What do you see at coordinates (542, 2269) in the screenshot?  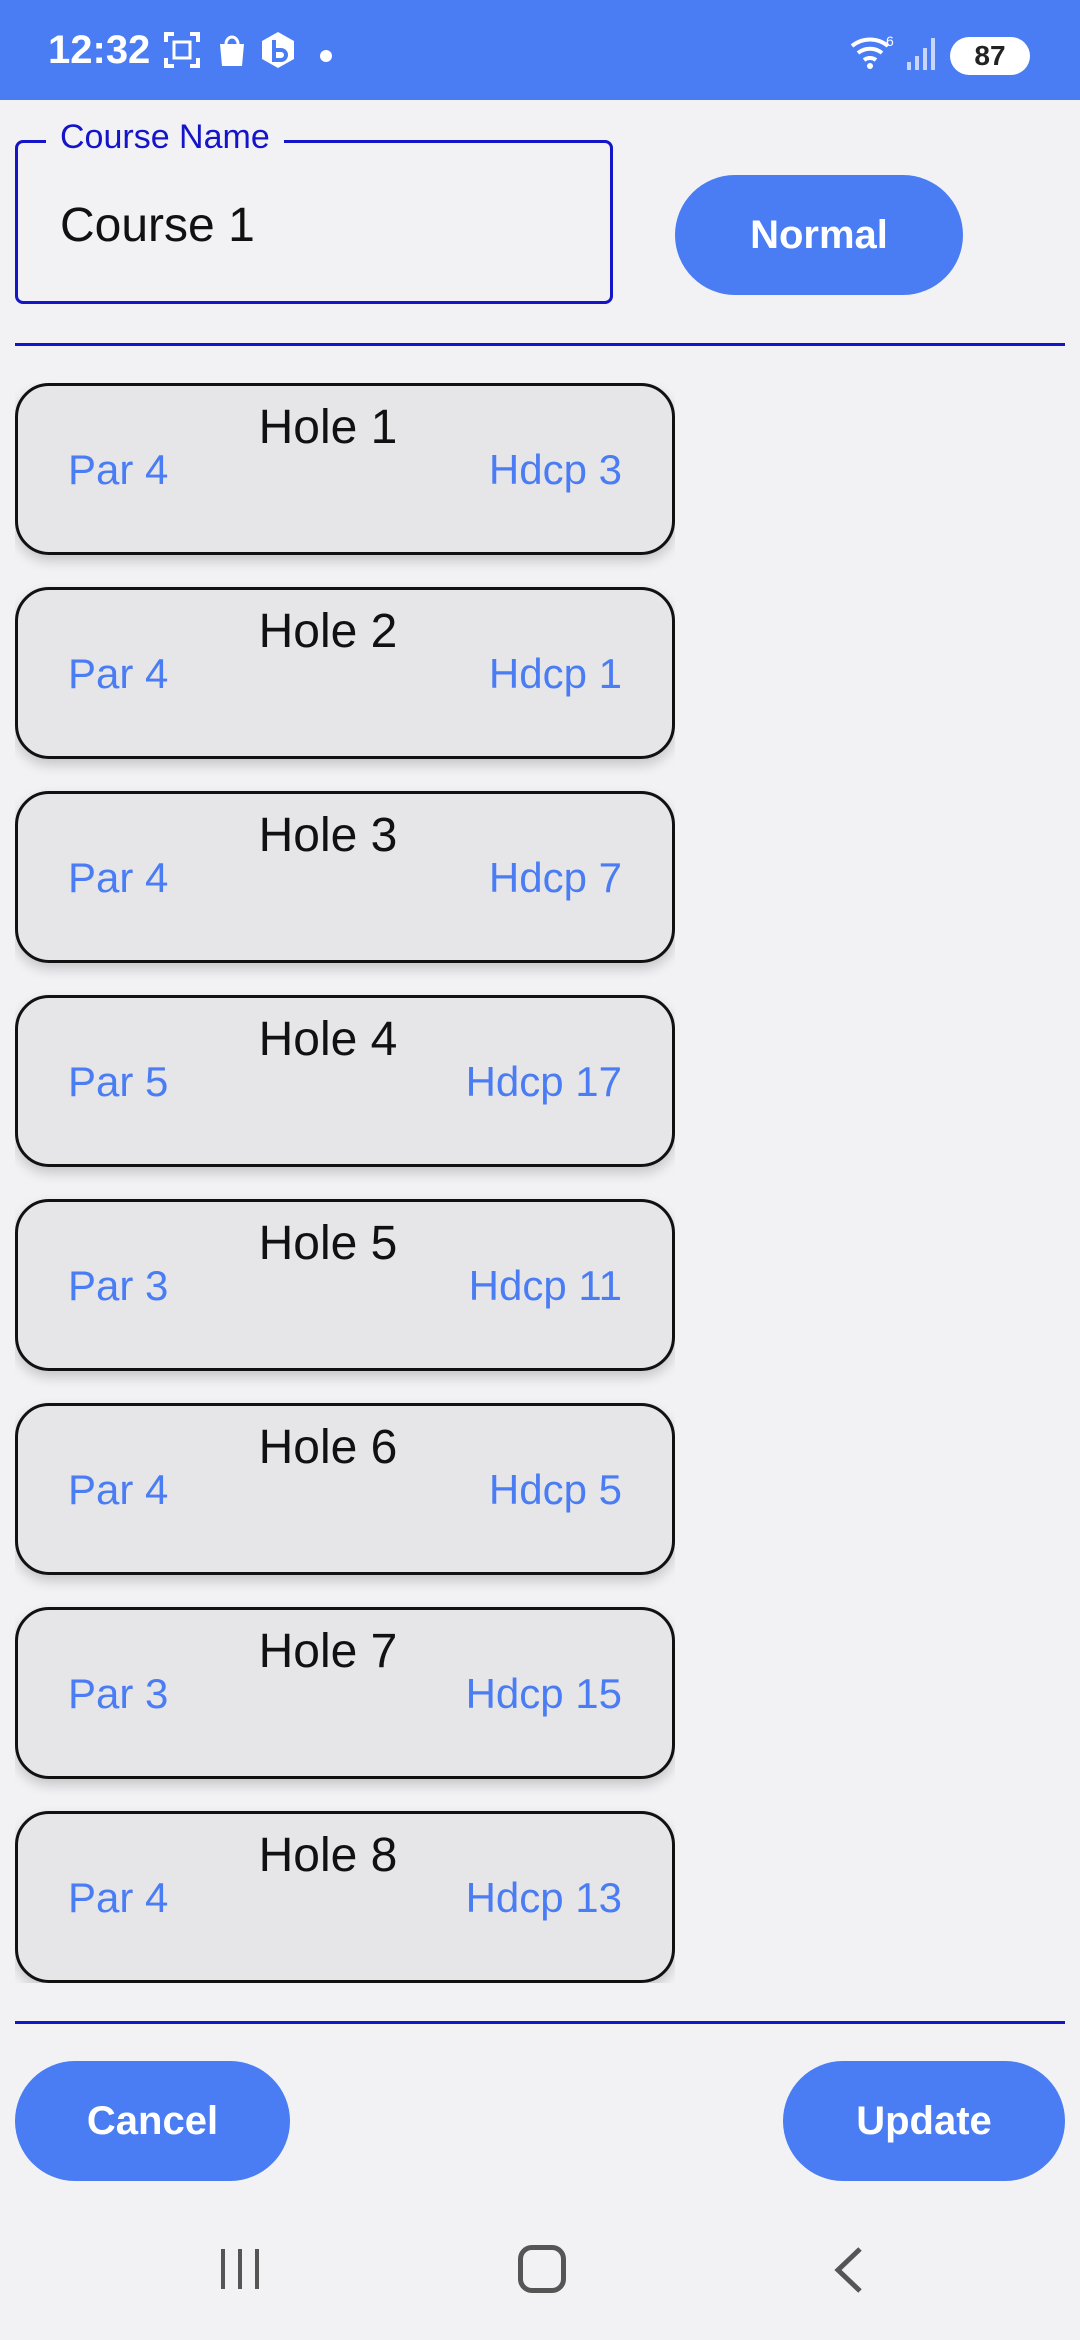 I see `home-icon` at bounding box center [542, 2269].